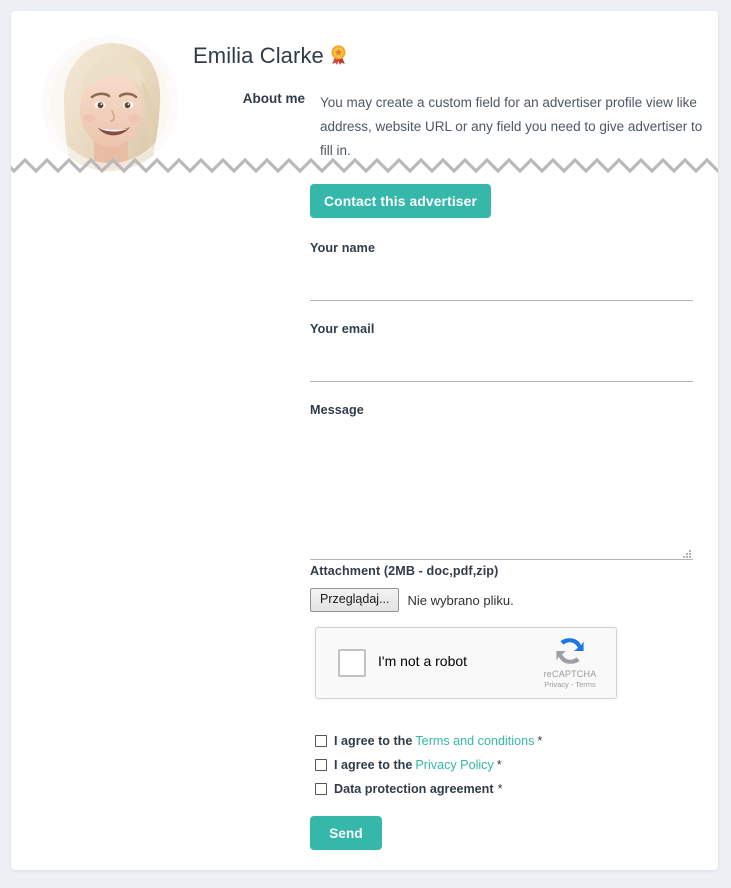 The height and width of the screenshot is (888, 731). What do you see at coordinates (343, 248) in the screenshot?
I see `your-name-label: Your name` at bounding box center [343, 248].